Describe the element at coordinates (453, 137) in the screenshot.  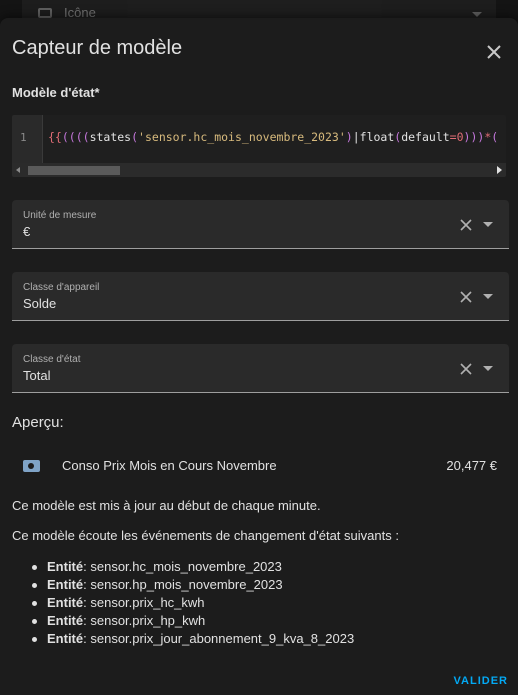
I see `code-token: =` at that location.